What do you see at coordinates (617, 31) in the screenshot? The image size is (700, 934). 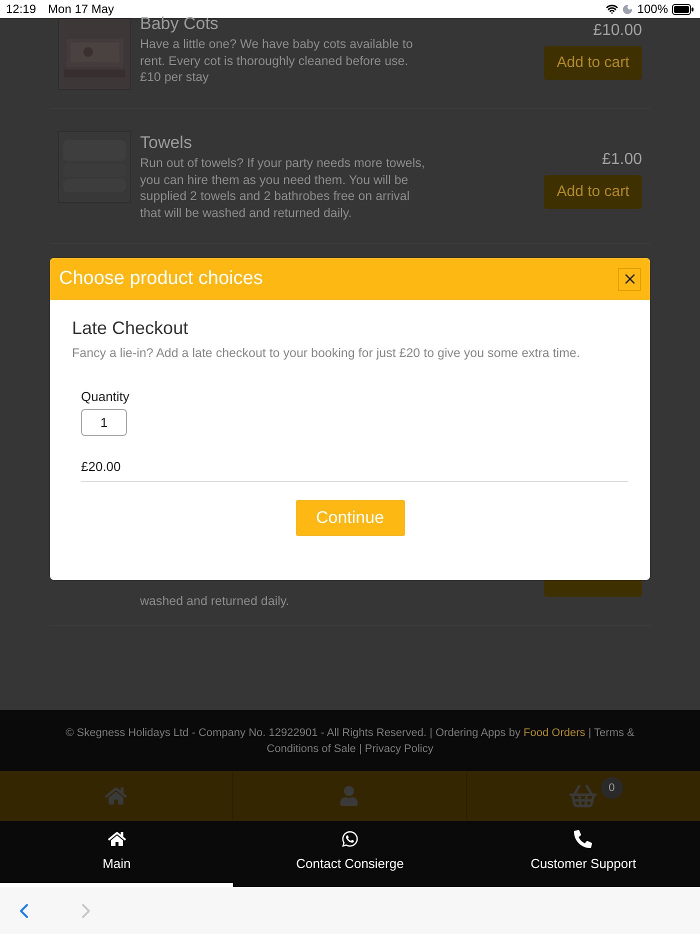 I see `product-price: £10.00` at bounding box center [617, 31].